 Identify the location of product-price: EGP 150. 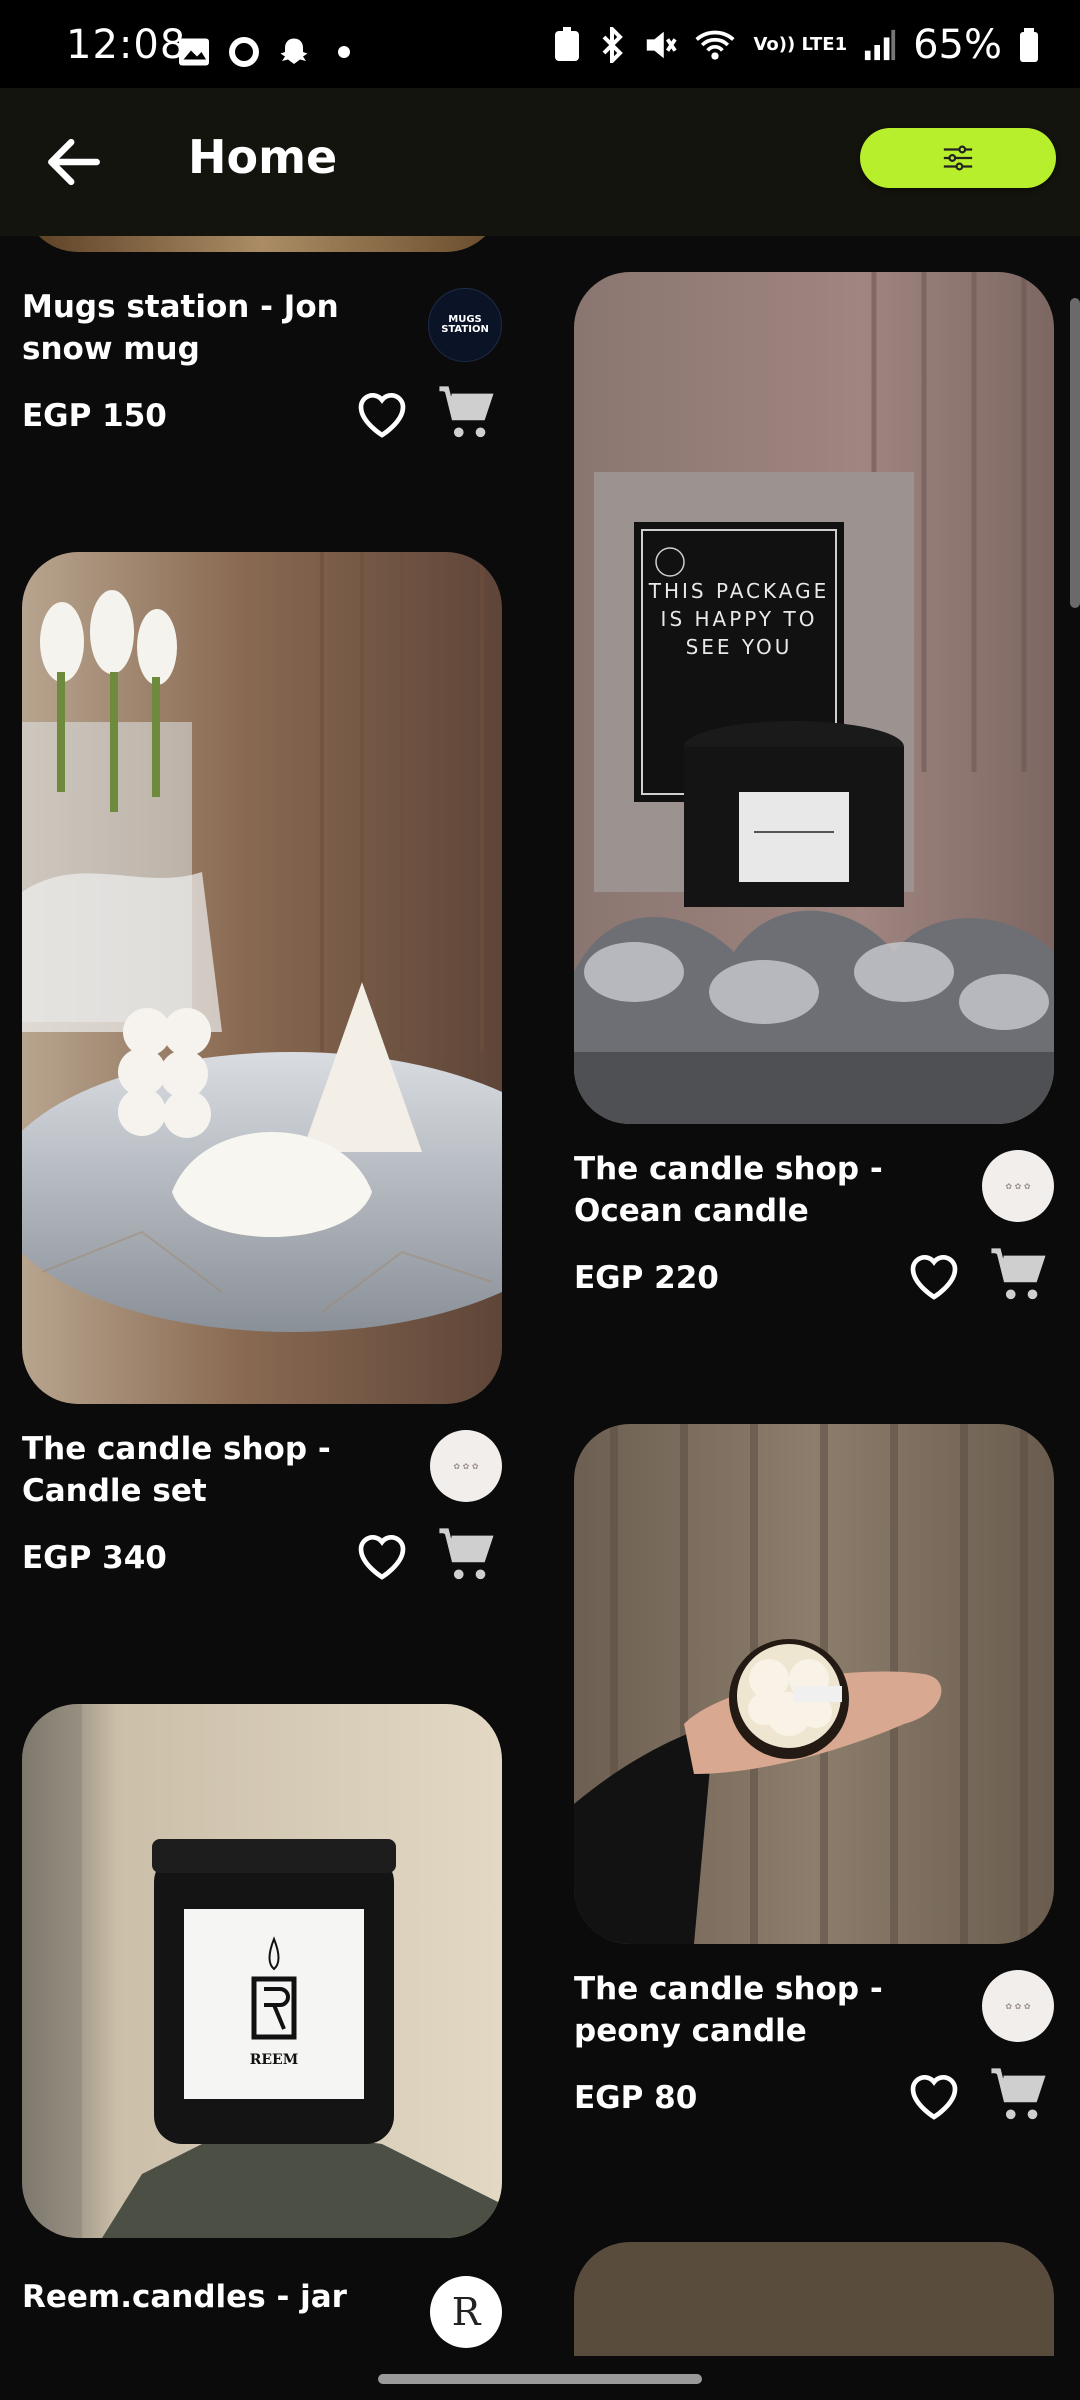
(94, 416).